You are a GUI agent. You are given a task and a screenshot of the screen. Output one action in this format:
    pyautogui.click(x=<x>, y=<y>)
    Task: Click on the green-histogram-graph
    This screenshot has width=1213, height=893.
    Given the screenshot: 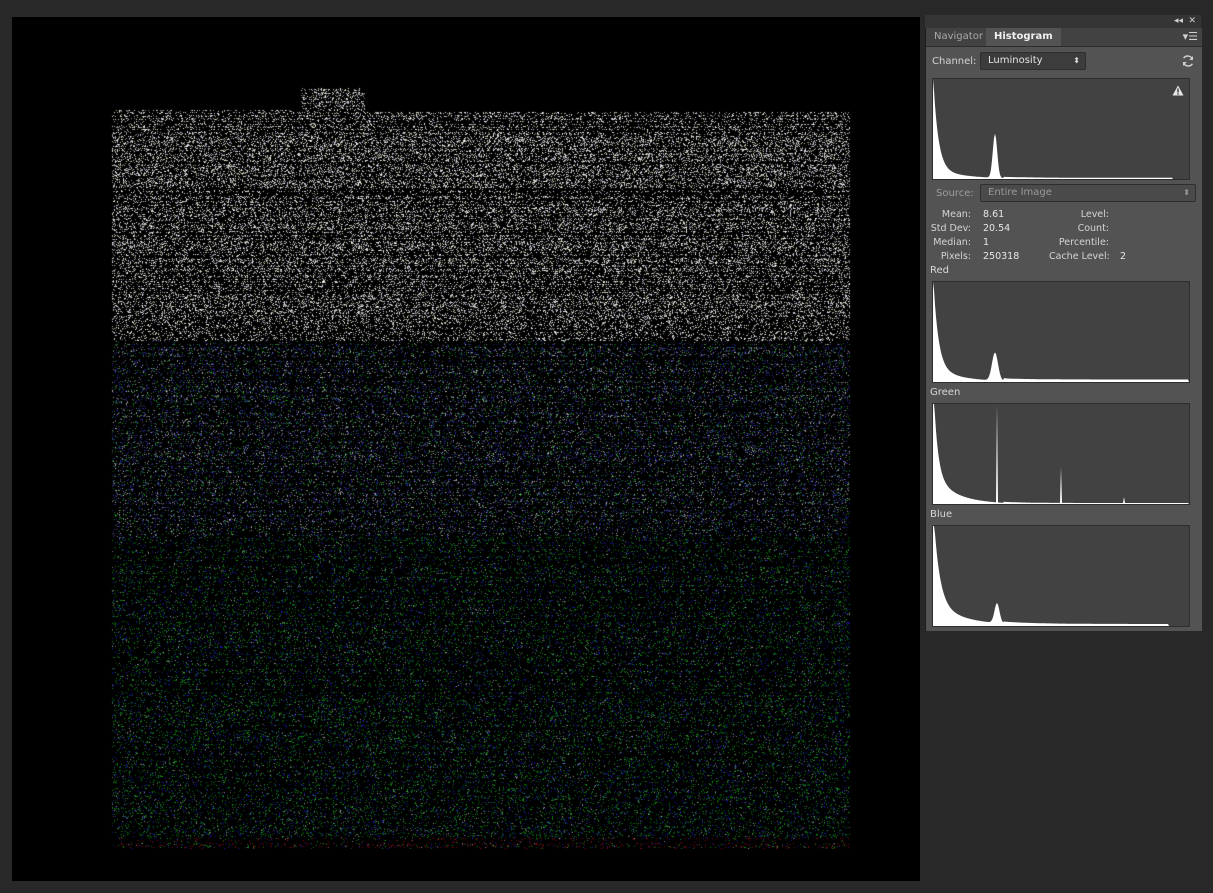 What is the action you would take?
    pyautogui.click(x=1061, y=454)
    